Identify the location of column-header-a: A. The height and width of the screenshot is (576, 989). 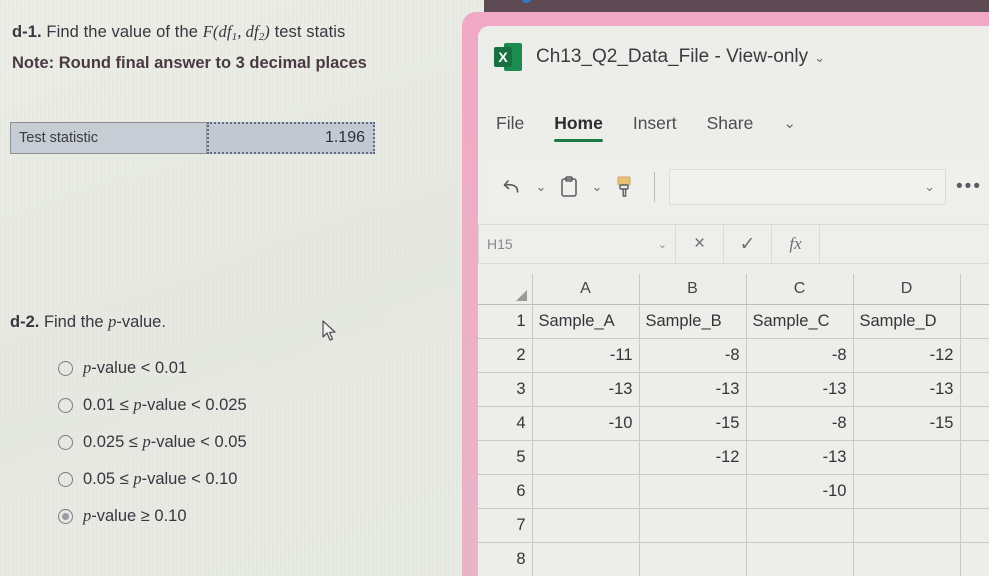
(586, 289).